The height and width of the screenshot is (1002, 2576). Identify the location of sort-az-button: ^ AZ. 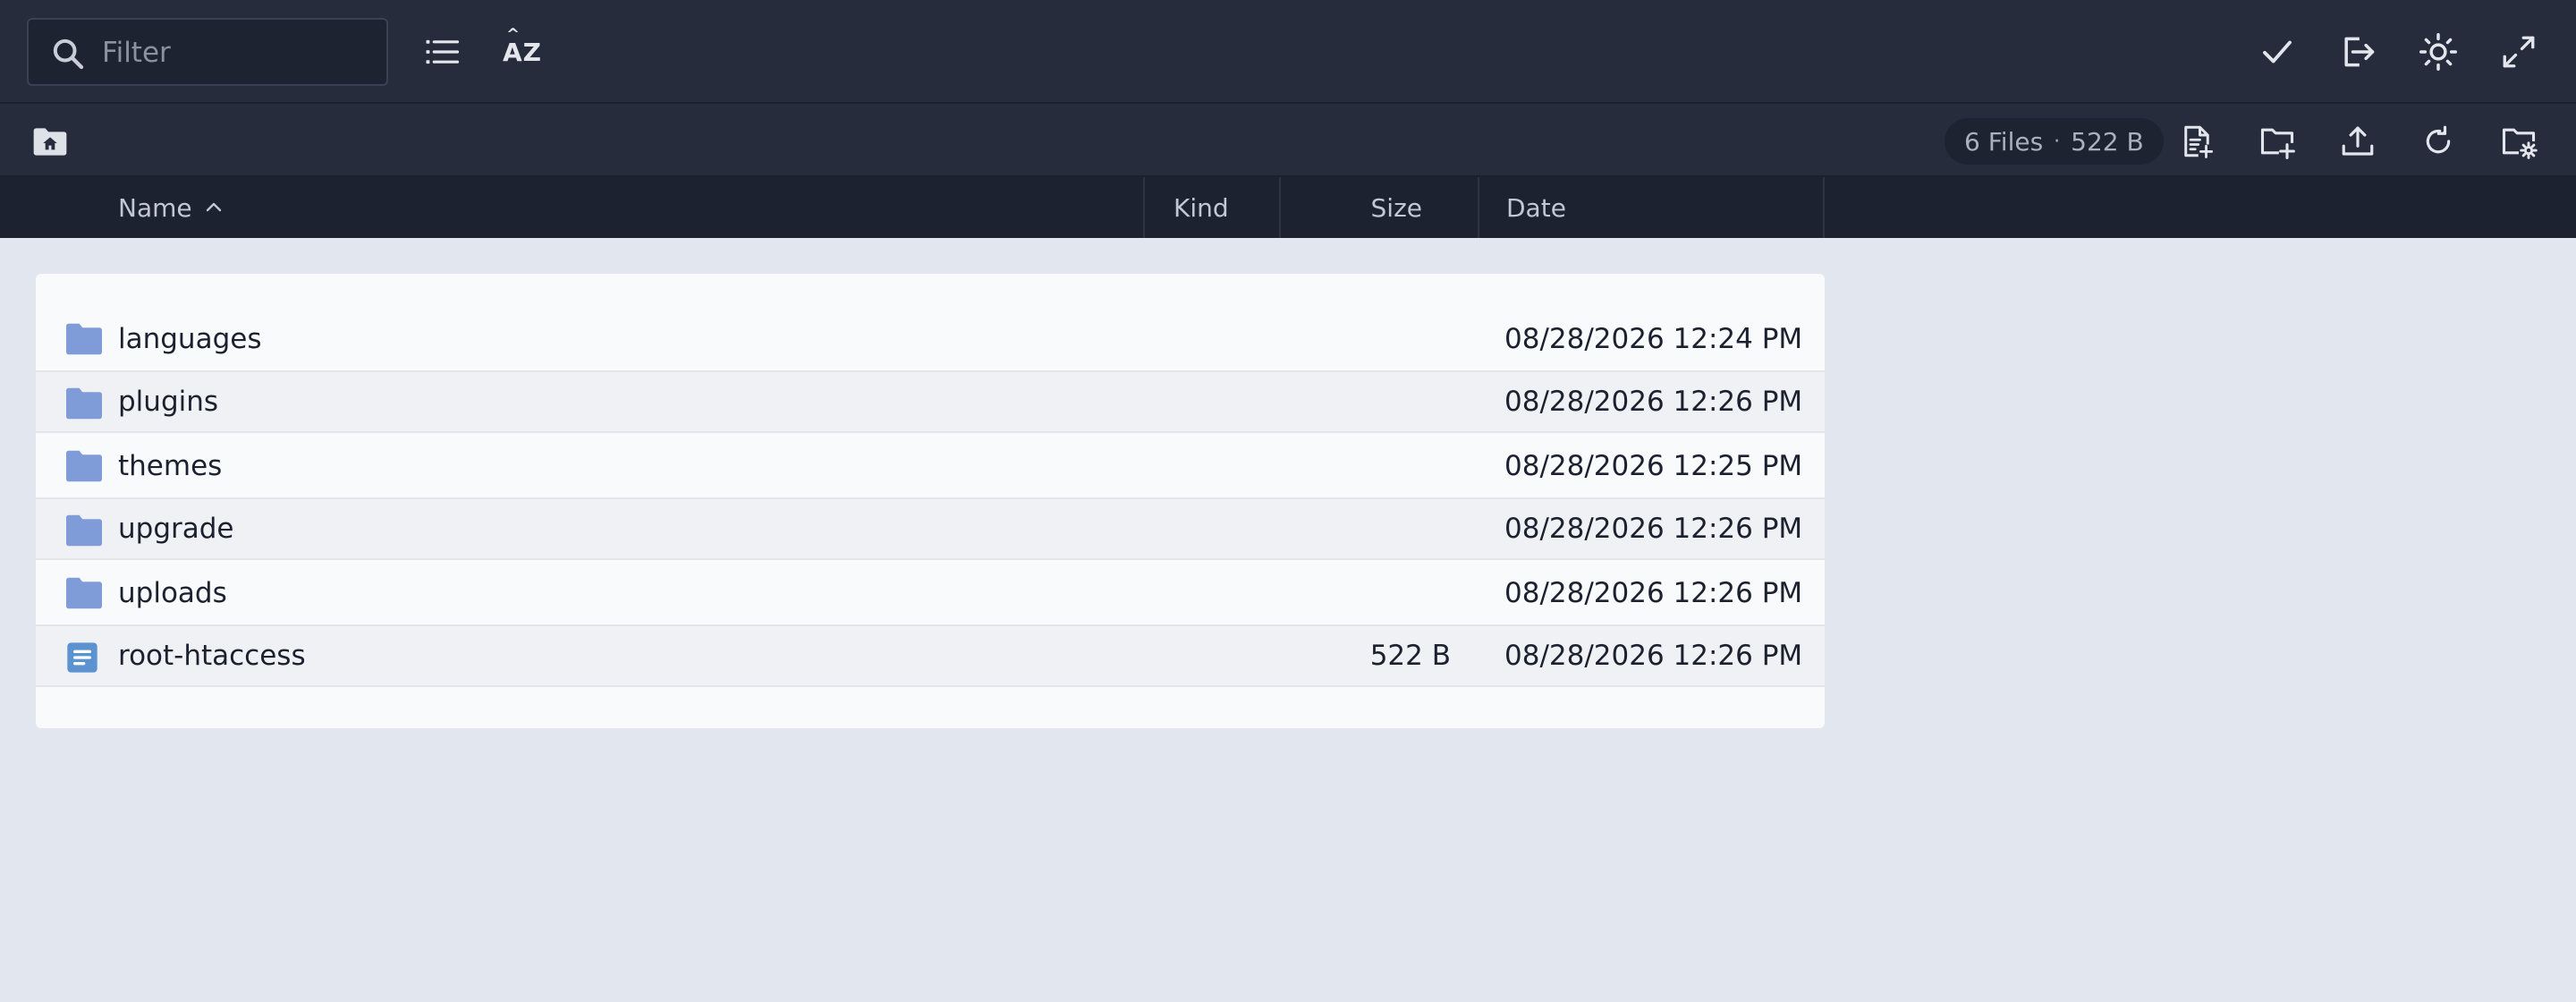
(522, 52).